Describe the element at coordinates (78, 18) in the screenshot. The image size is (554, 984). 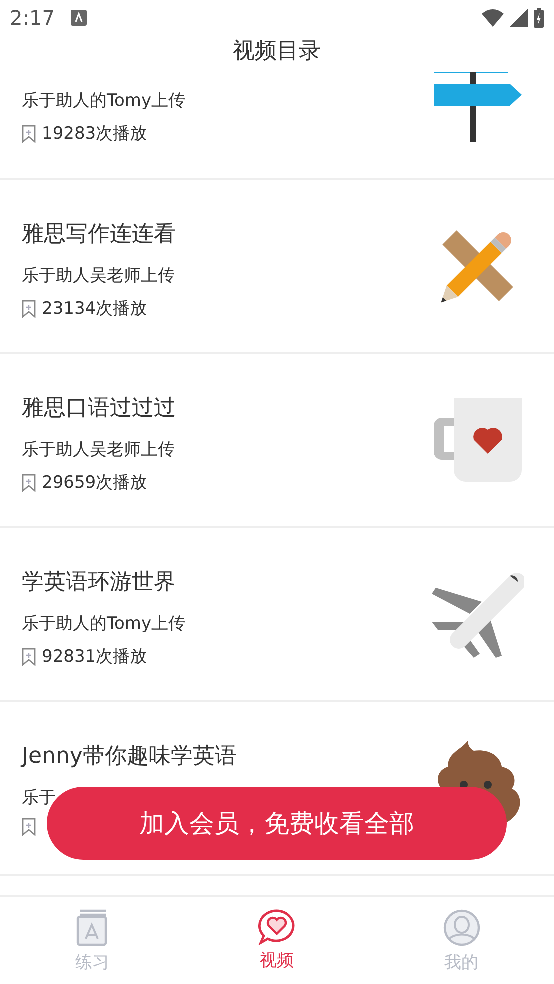
I see `notification-icon` at that location.